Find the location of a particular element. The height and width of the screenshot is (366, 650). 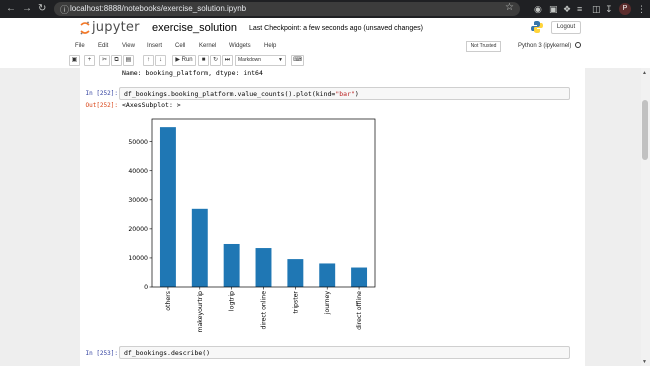

site-info-icon: ⓘ is located at coordinates (64, 9).